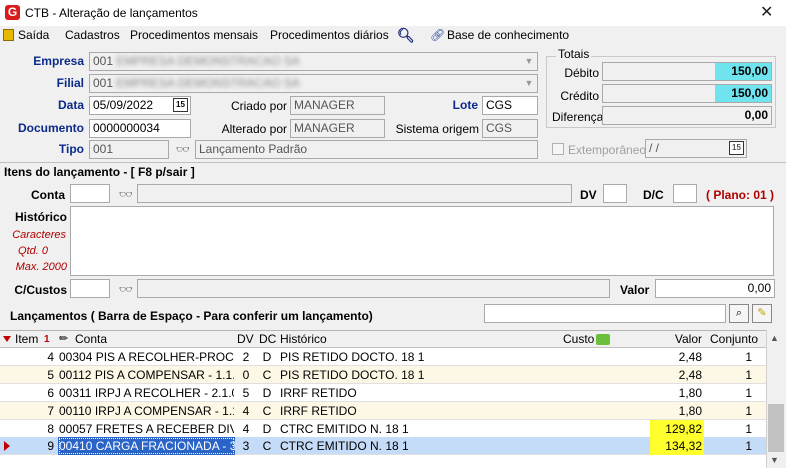 This screenshot has width=786, height=468. Describe the element at coordinates (58, 61) in the screenshot. I see `empresa-label: Empresa` at that location.